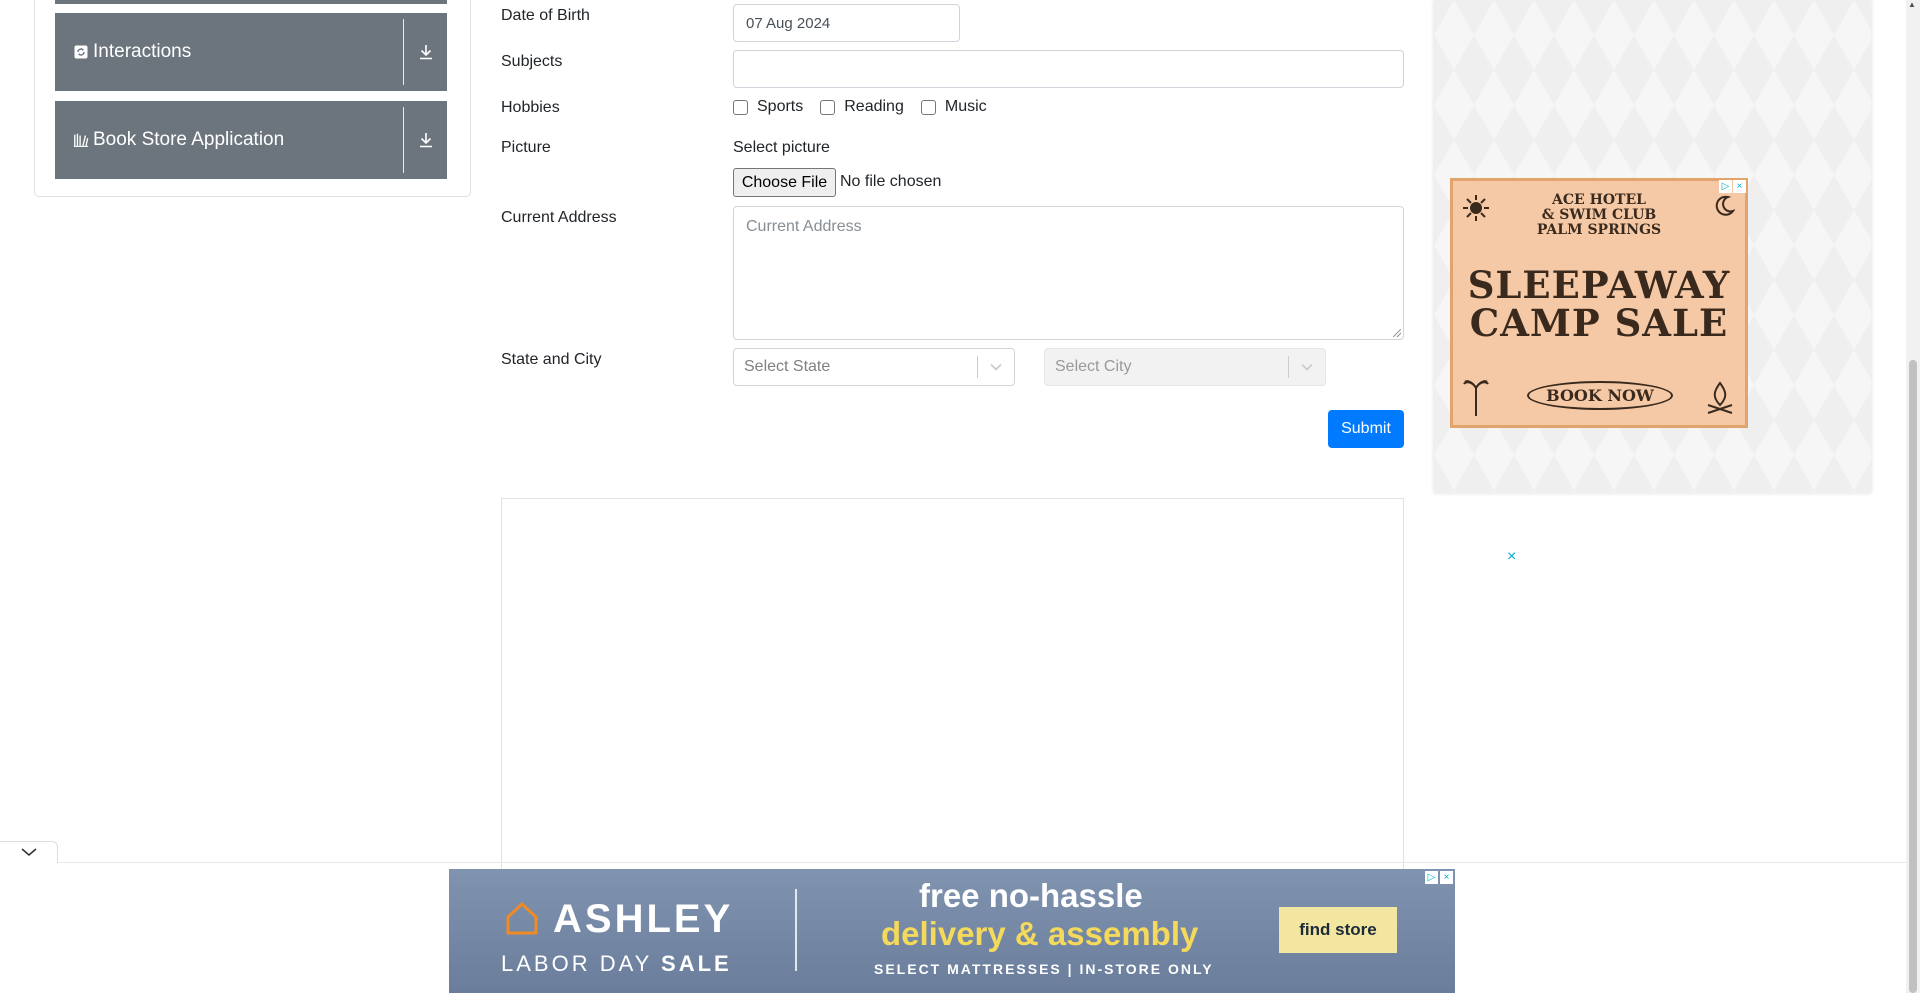 This screenshot has height=993, width=1920. What do you see at coordinates (1724, 208) in the screenshot?
I see `moon-icon` at bounding box center [1724, 208].